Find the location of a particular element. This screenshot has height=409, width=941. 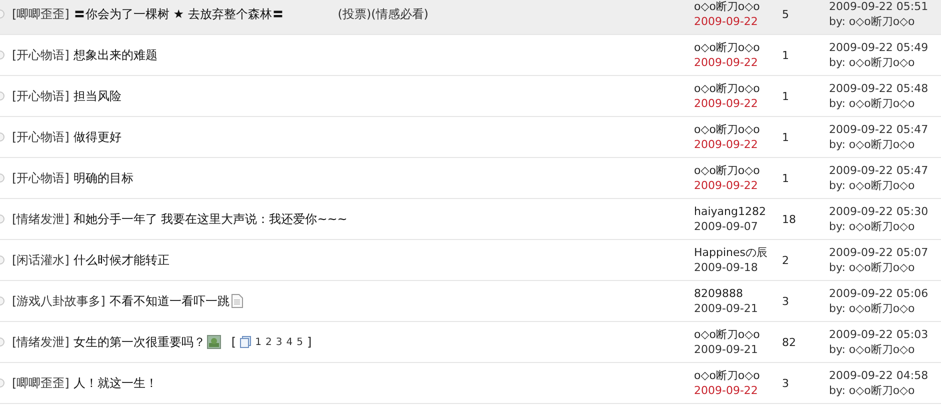

thread-title: 和她分手一年了 我要在这里大声说：我还爱你~~~ is located at coordinates (210, 219).